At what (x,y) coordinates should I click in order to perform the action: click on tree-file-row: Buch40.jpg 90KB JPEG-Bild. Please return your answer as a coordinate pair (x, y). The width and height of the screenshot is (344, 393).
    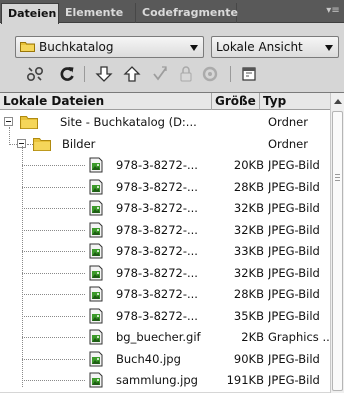
    Looking at the image, I should click on (165, 359).